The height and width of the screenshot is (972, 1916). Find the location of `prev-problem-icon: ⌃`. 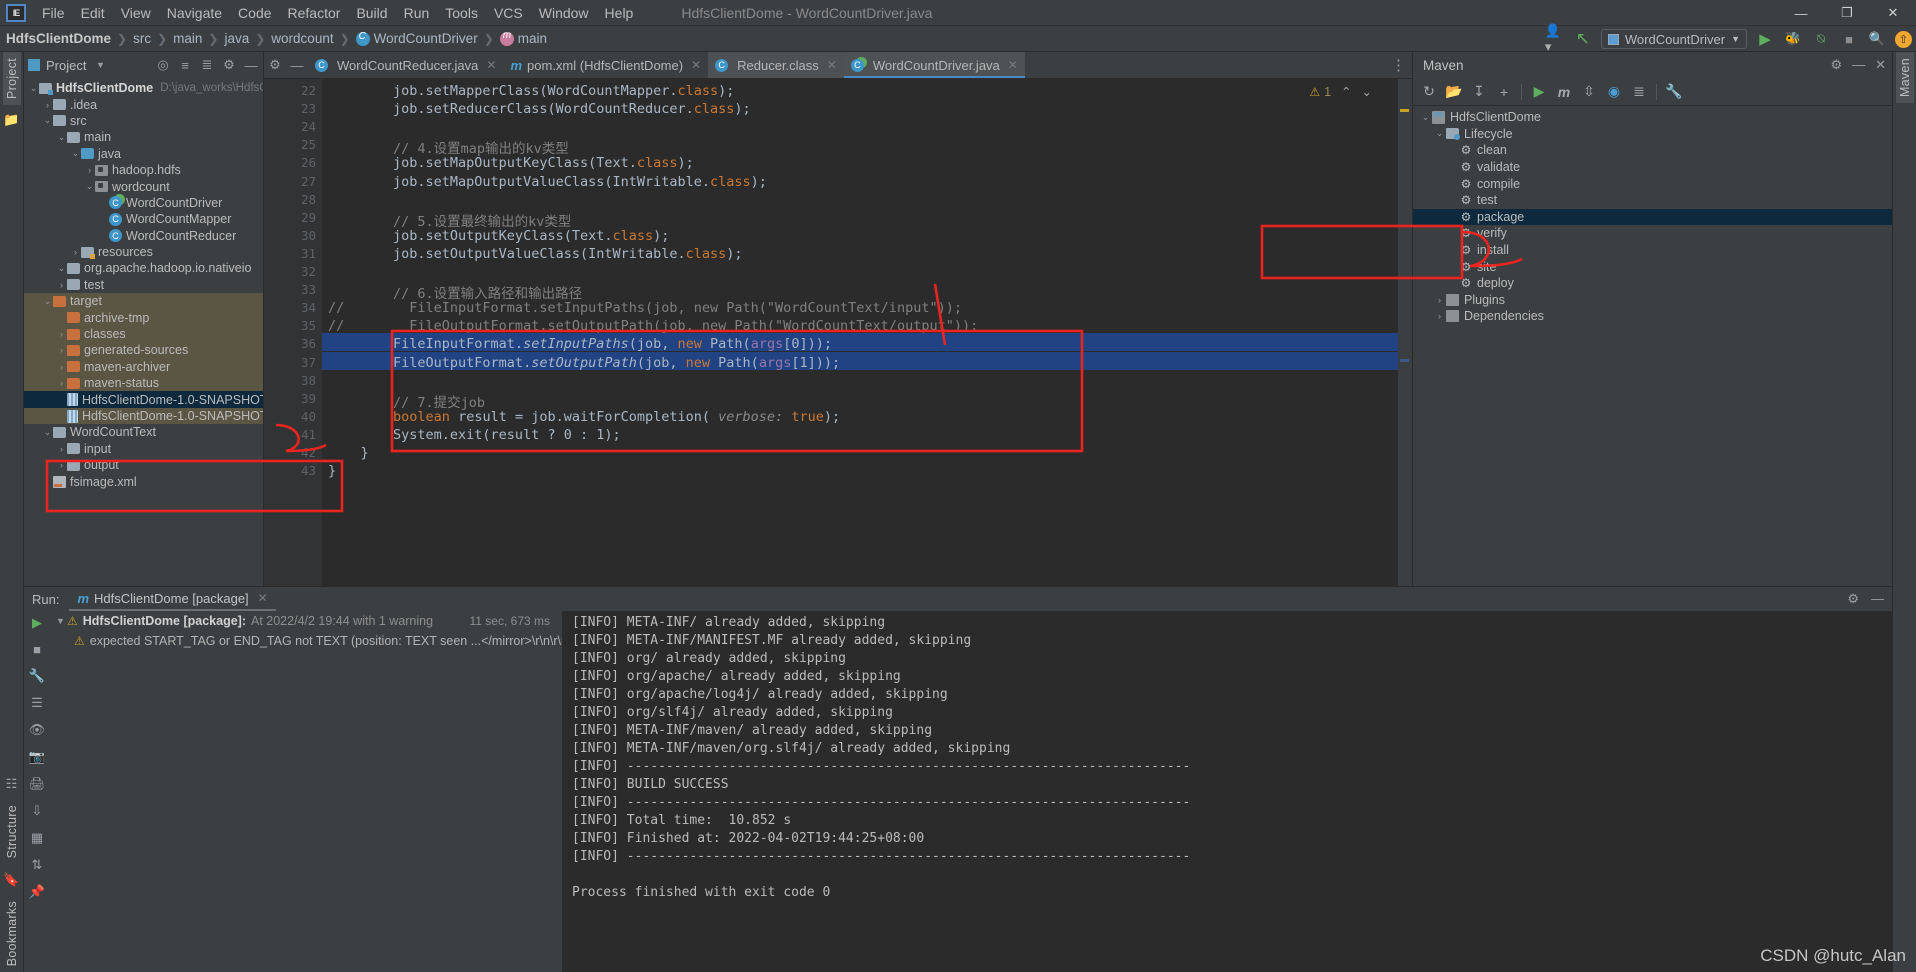

prev-problem-icon: ⌃ is located at coordinates (1346, 91).